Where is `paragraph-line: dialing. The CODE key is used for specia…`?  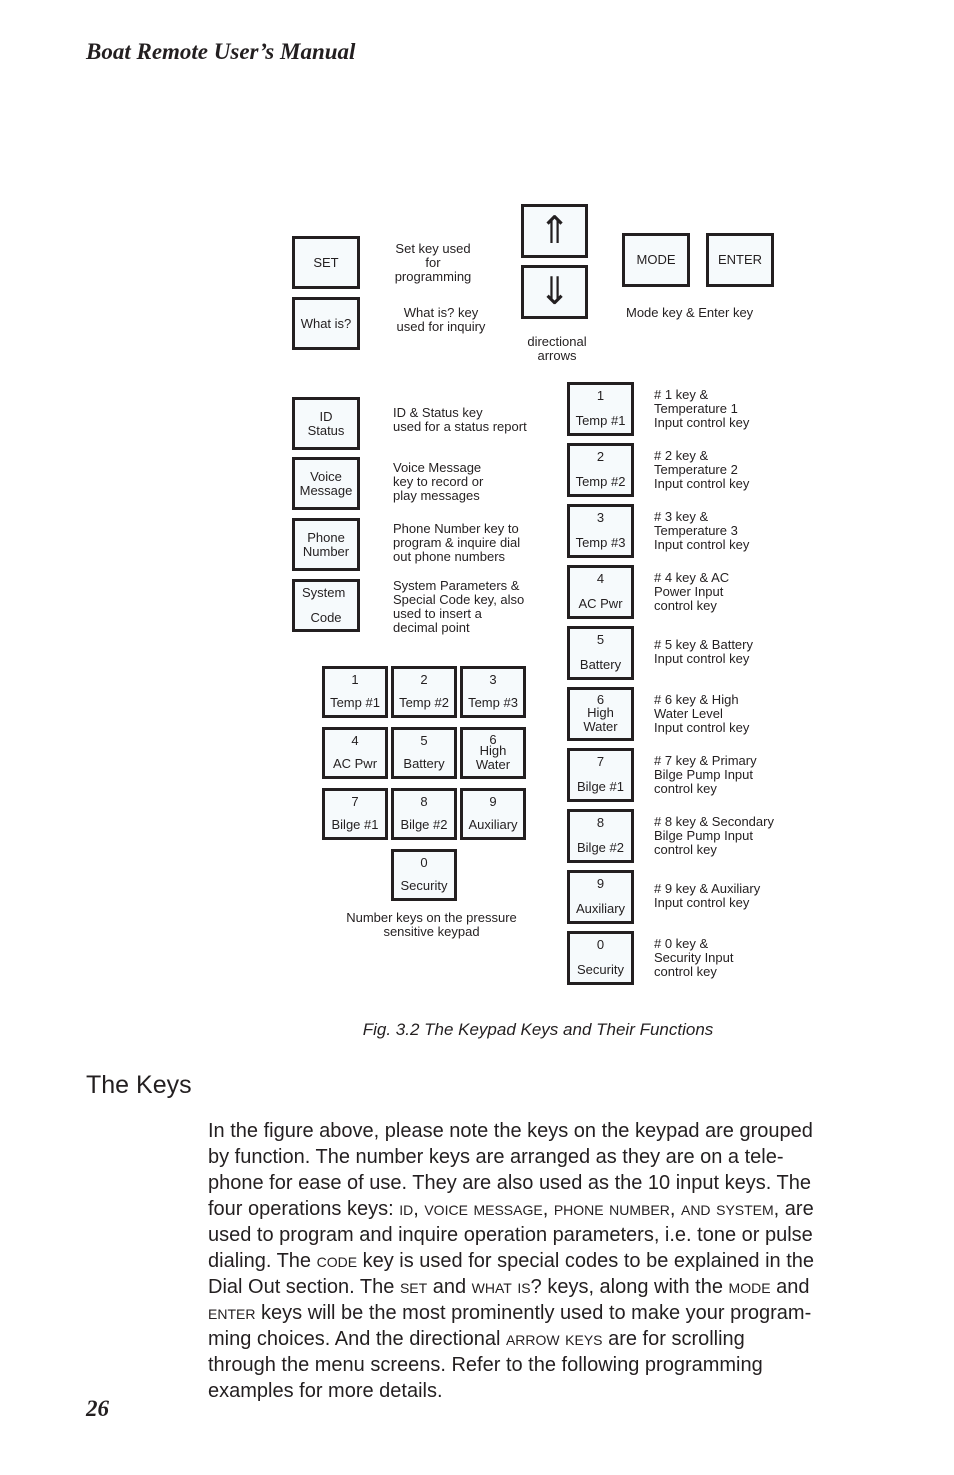
paragraph-line: dialing. The CODE key is used for specia… is located at coordinates (538, 1261).